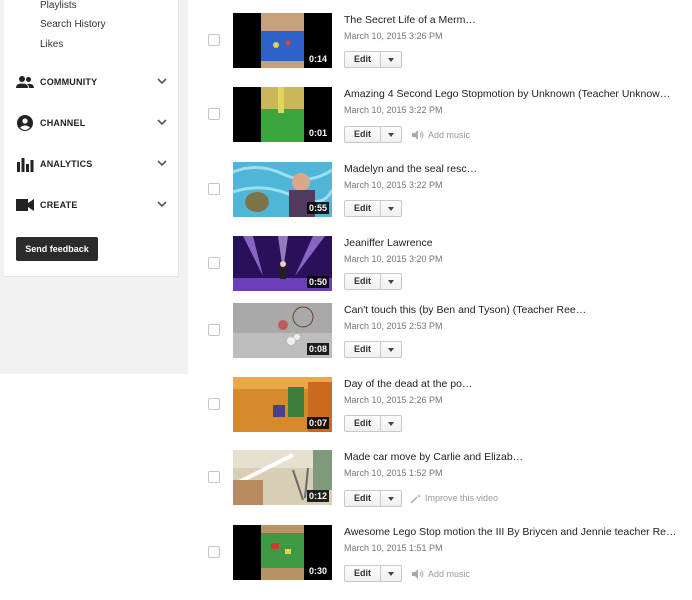  I want to click on video-date: March 10, 2015 1:52 PM, so click(393, 473).